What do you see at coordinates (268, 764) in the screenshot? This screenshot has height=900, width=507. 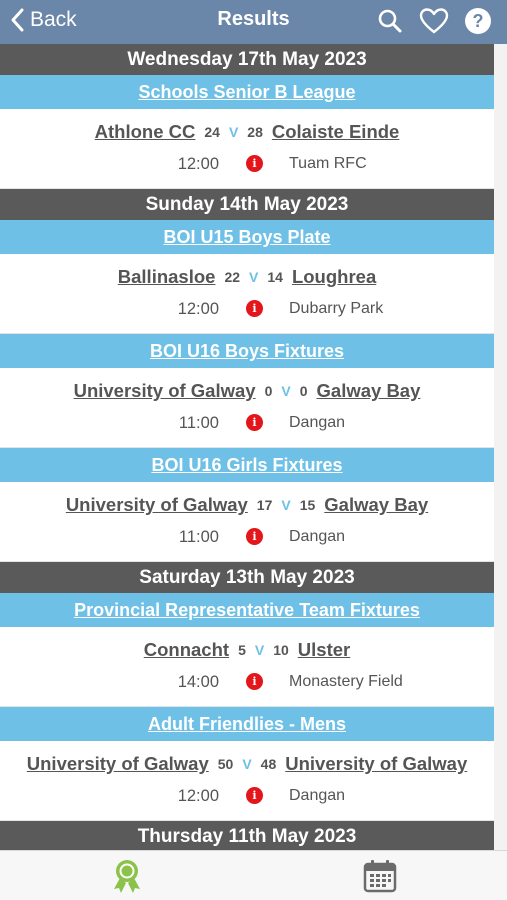 I see `away-score: 48` at bounding box center [268, 764].